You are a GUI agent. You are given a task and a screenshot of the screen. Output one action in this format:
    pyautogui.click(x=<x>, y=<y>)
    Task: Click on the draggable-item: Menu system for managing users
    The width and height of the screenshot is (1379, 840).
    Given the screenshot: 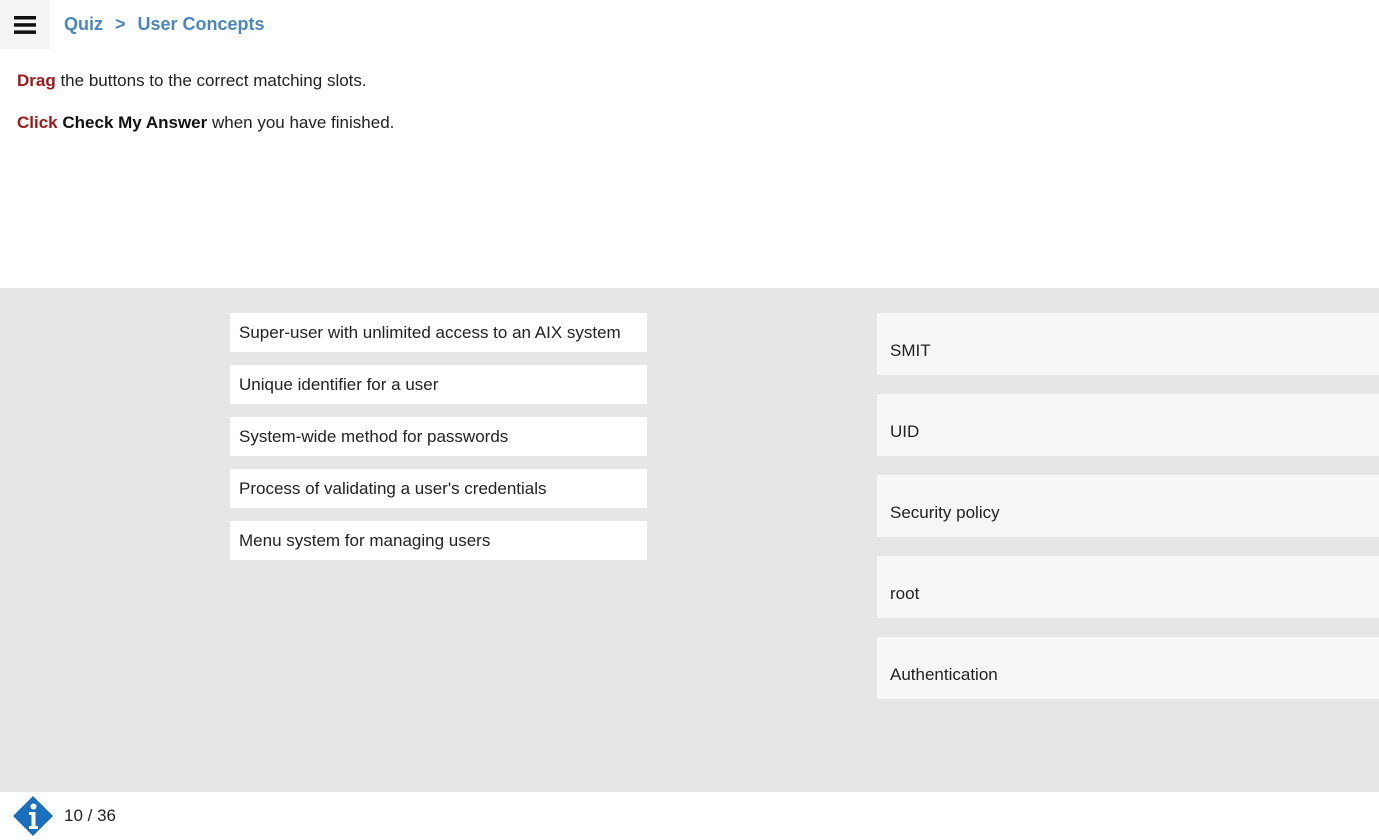 What is the action you would take?
    pyautogui.click(x=438, y=540)
    